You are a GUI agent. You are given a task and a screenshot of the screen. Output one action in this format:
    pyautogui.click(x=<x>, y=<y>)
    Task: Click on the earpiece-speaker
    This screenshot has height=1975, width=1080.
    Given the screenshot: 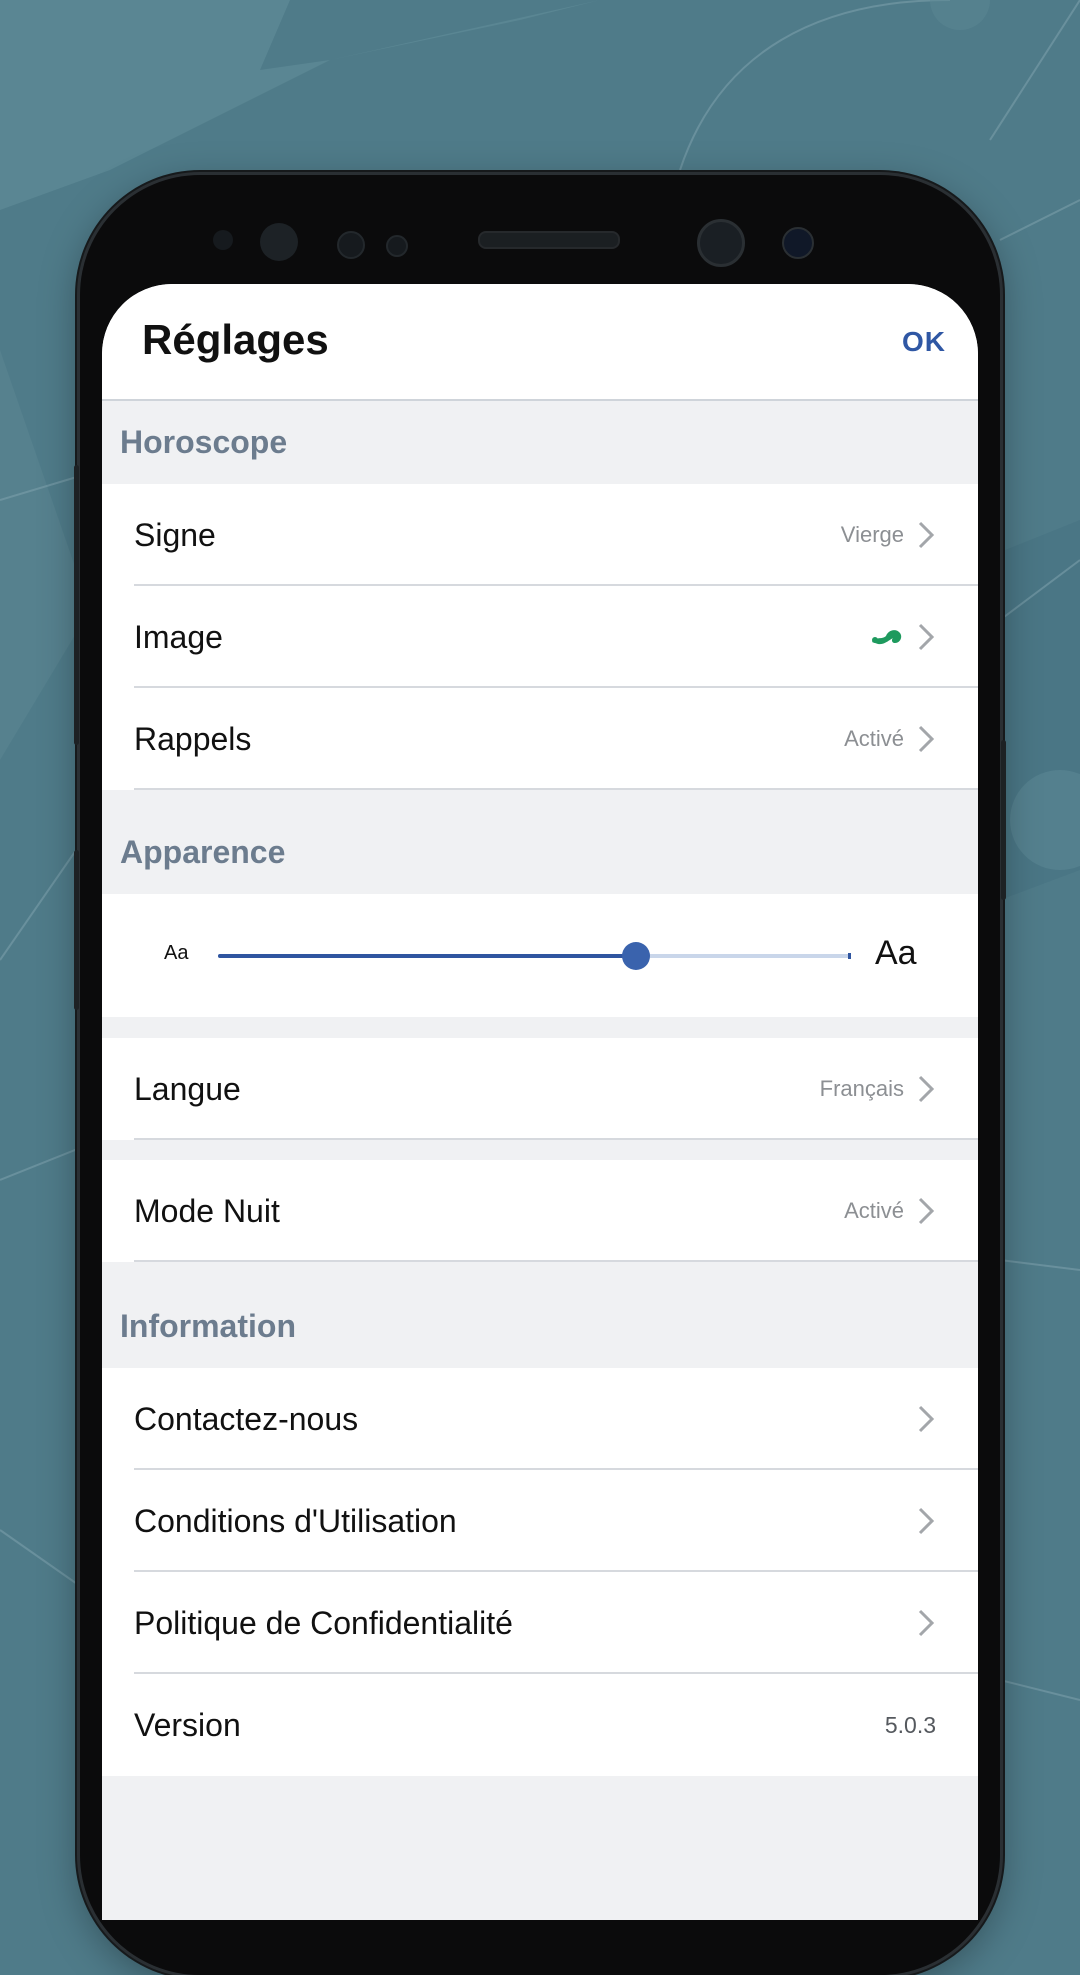 What is the action you would take?
    pyautogui.click(x=549, y=240)
    